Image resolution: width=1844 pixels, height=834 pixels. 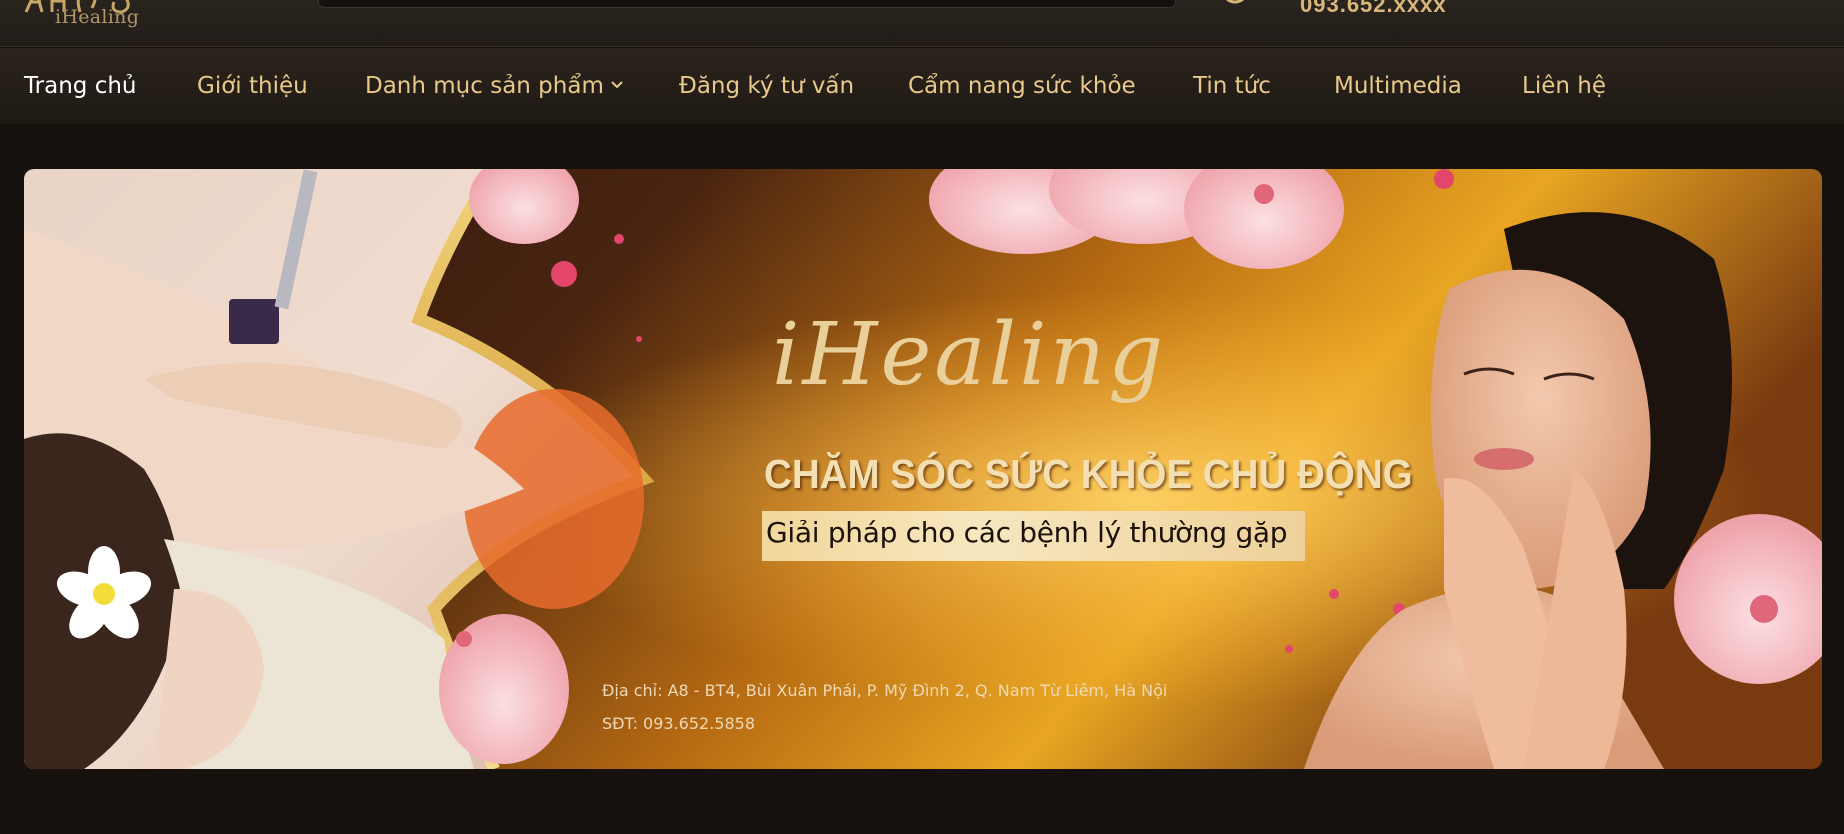 What do you see at coordinates (80, 86) in the screenshot?
I see `nav-item-home: Trang chủ` at bounding box center [80, 86].